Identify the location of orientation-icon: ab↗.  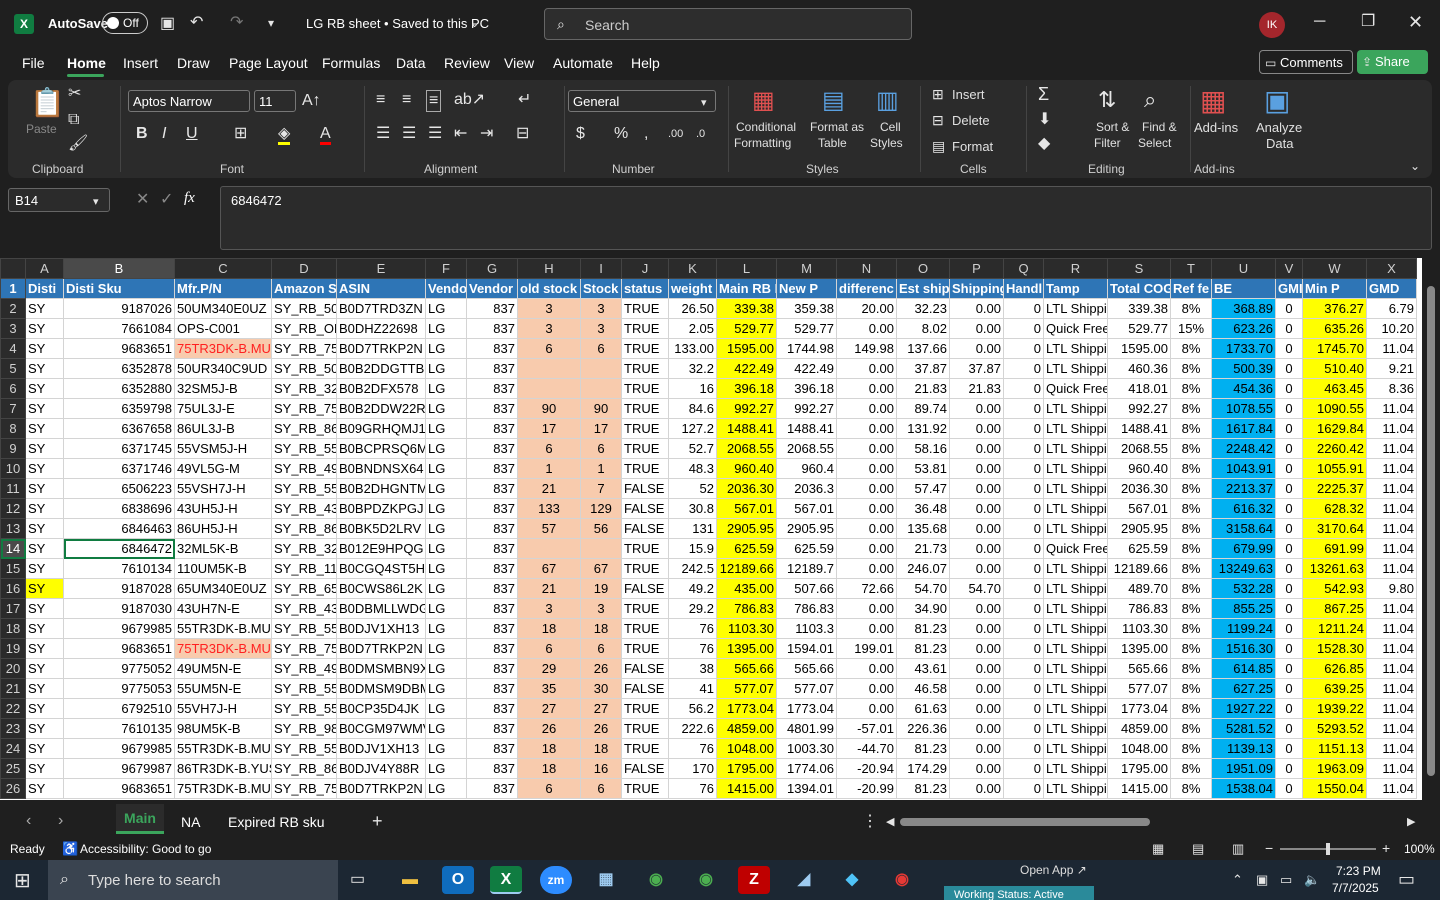
(469, 100).